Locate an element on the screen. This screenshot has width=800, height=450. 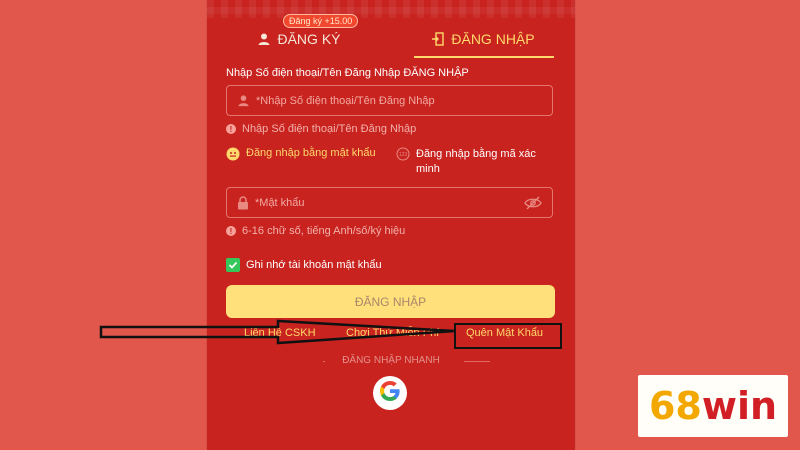
login-with-password-option: Đăng nhập bằng mật khẩu is located at coordinates (301, 154).